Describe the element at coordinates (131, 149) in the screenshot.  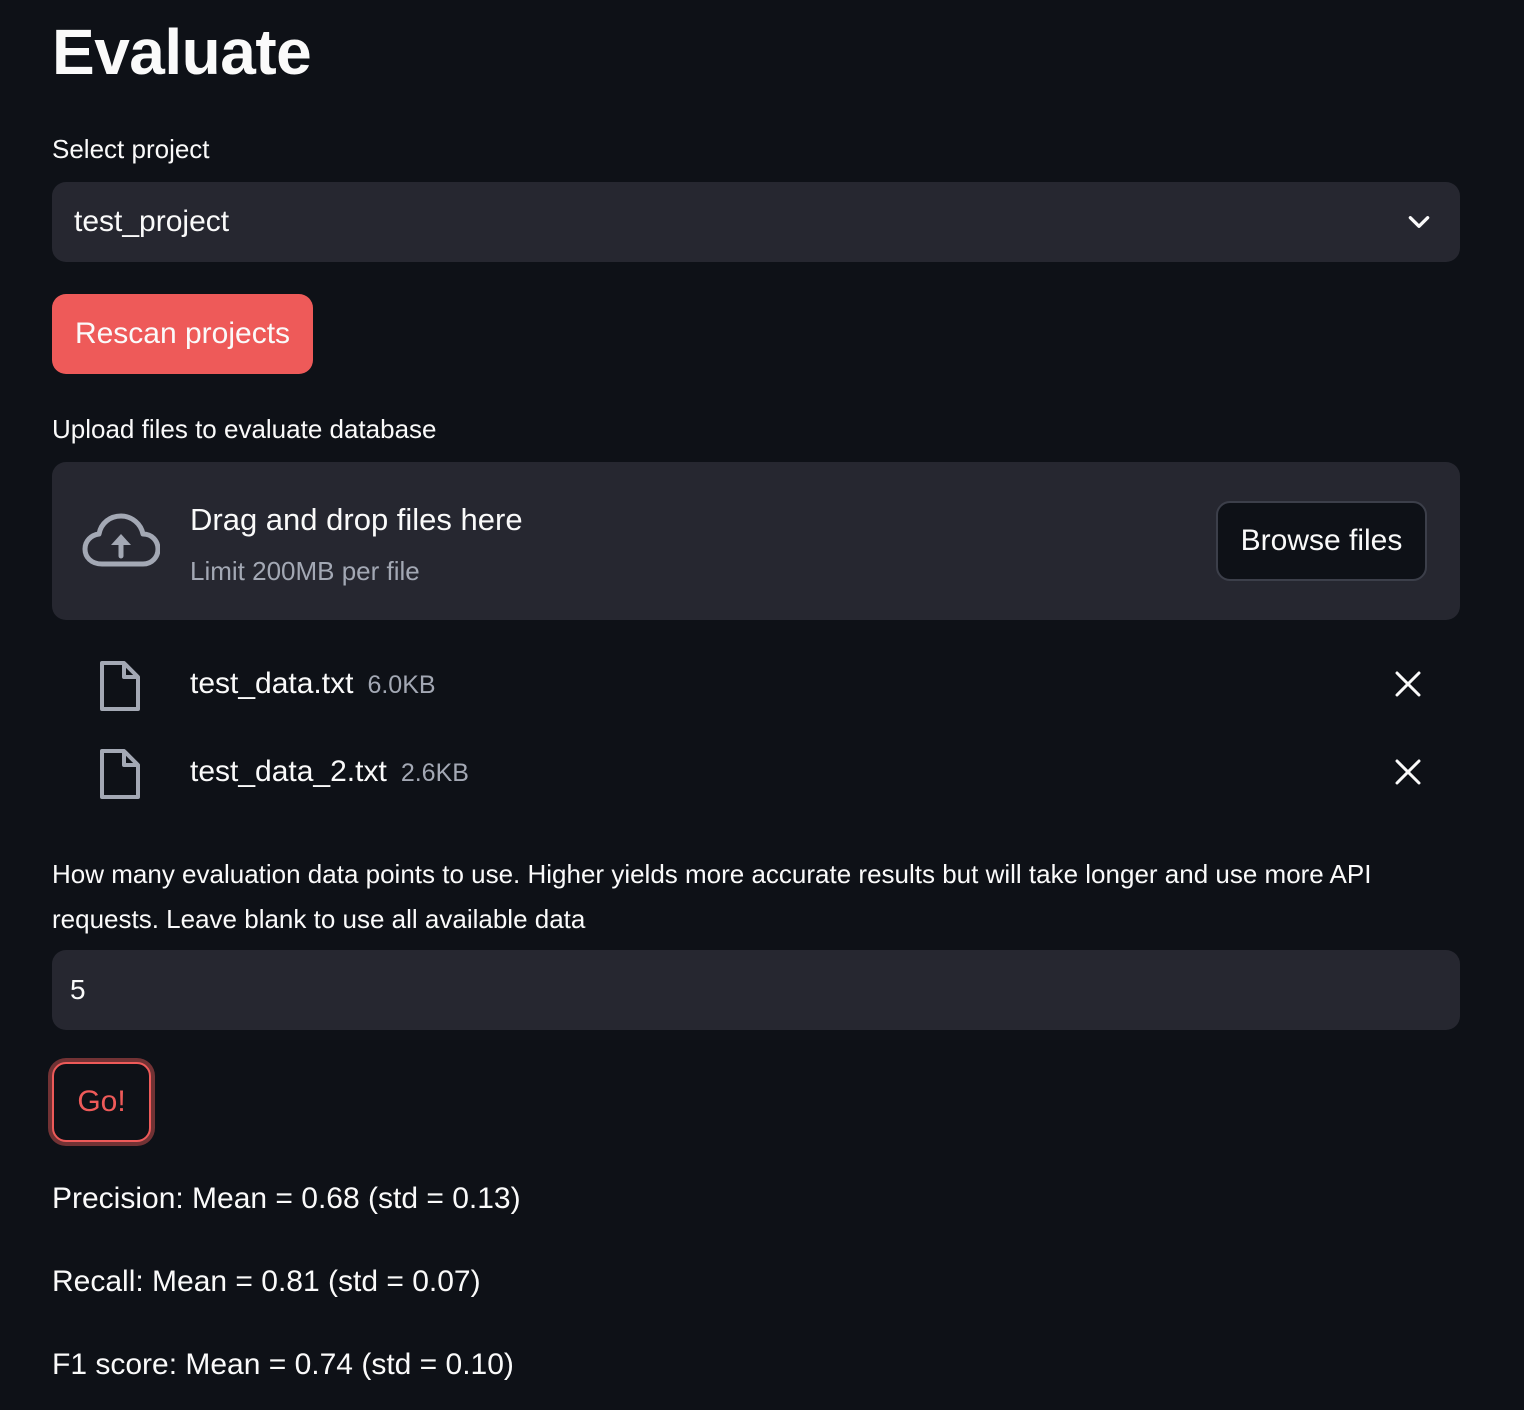
I see `select-project-label: Select project` at that location.